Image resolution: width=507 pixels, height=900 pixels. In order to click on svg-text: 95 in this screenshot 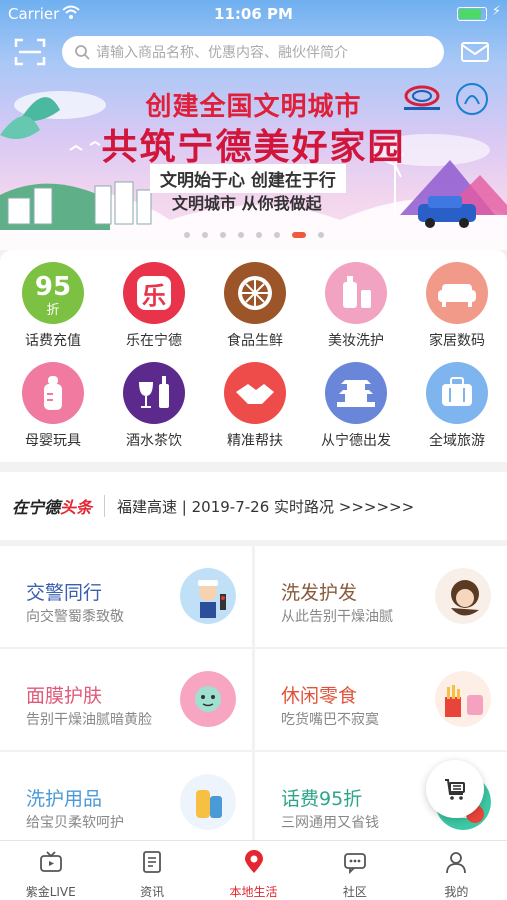, I will do `click(53, 287)`.